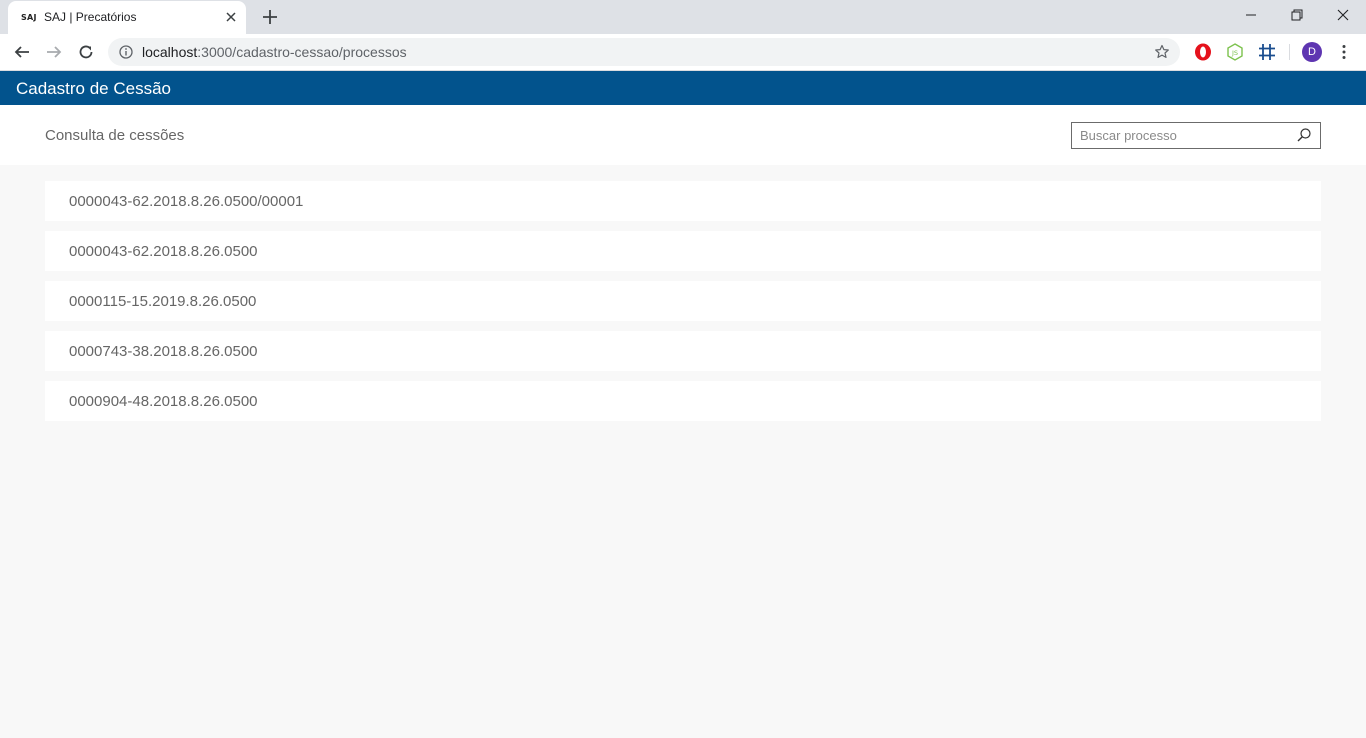 This screenshot has height=738, width=1366. I want to click on restore-icon, so click(1297, 15).